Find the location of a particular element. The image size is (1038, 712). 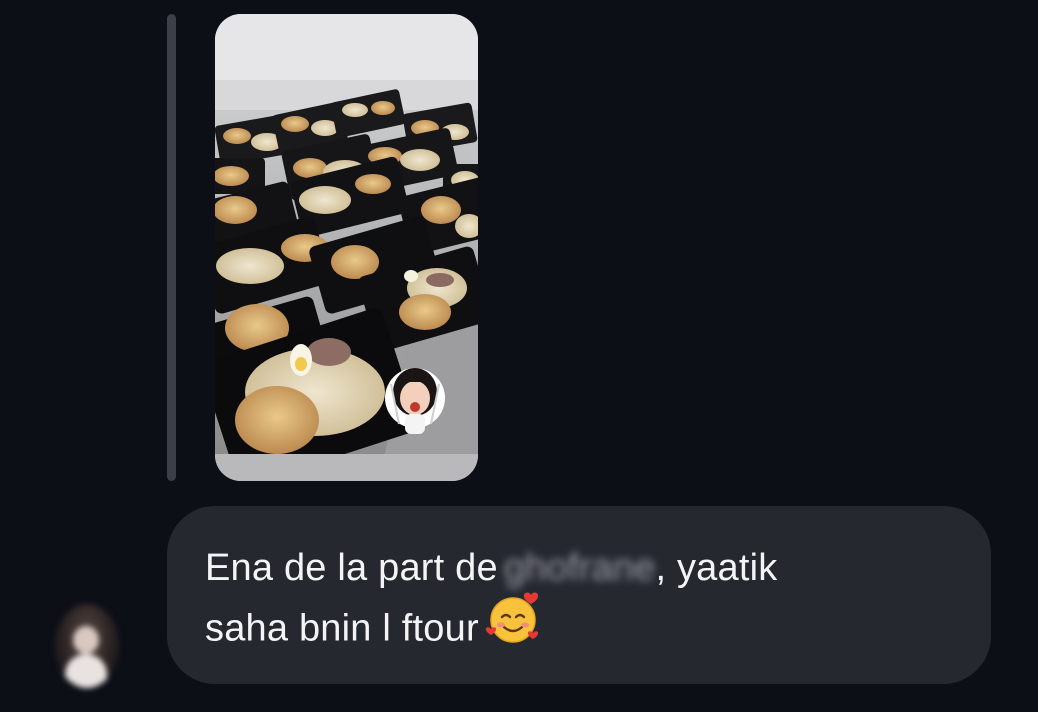

message-text-part: saha bnin l ftour is located at coordinates (342, 628).